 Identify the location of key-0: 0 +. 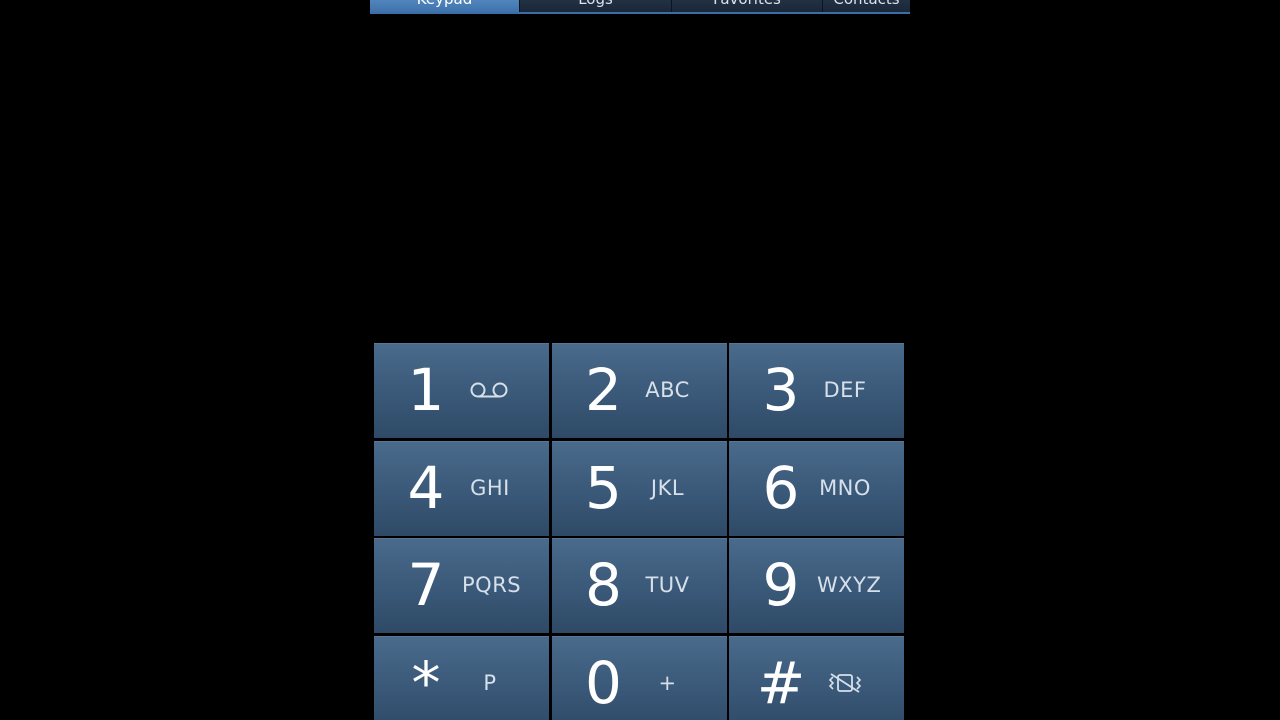
(639, 677).